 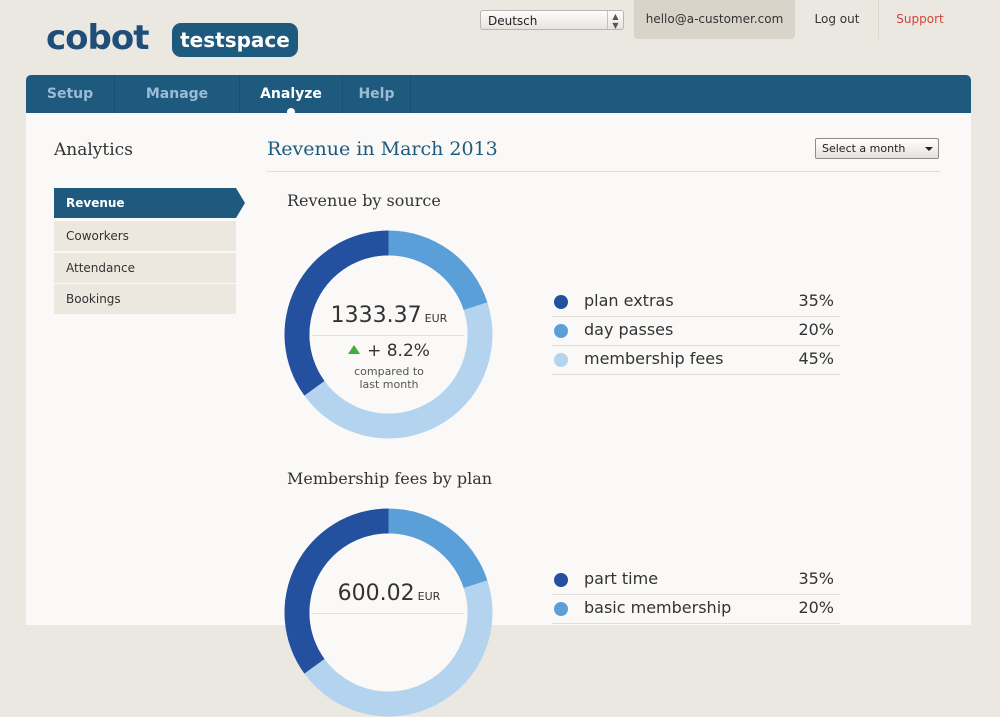 I want to click on tab-analyze: Analyze, so click(x=291, y=95).